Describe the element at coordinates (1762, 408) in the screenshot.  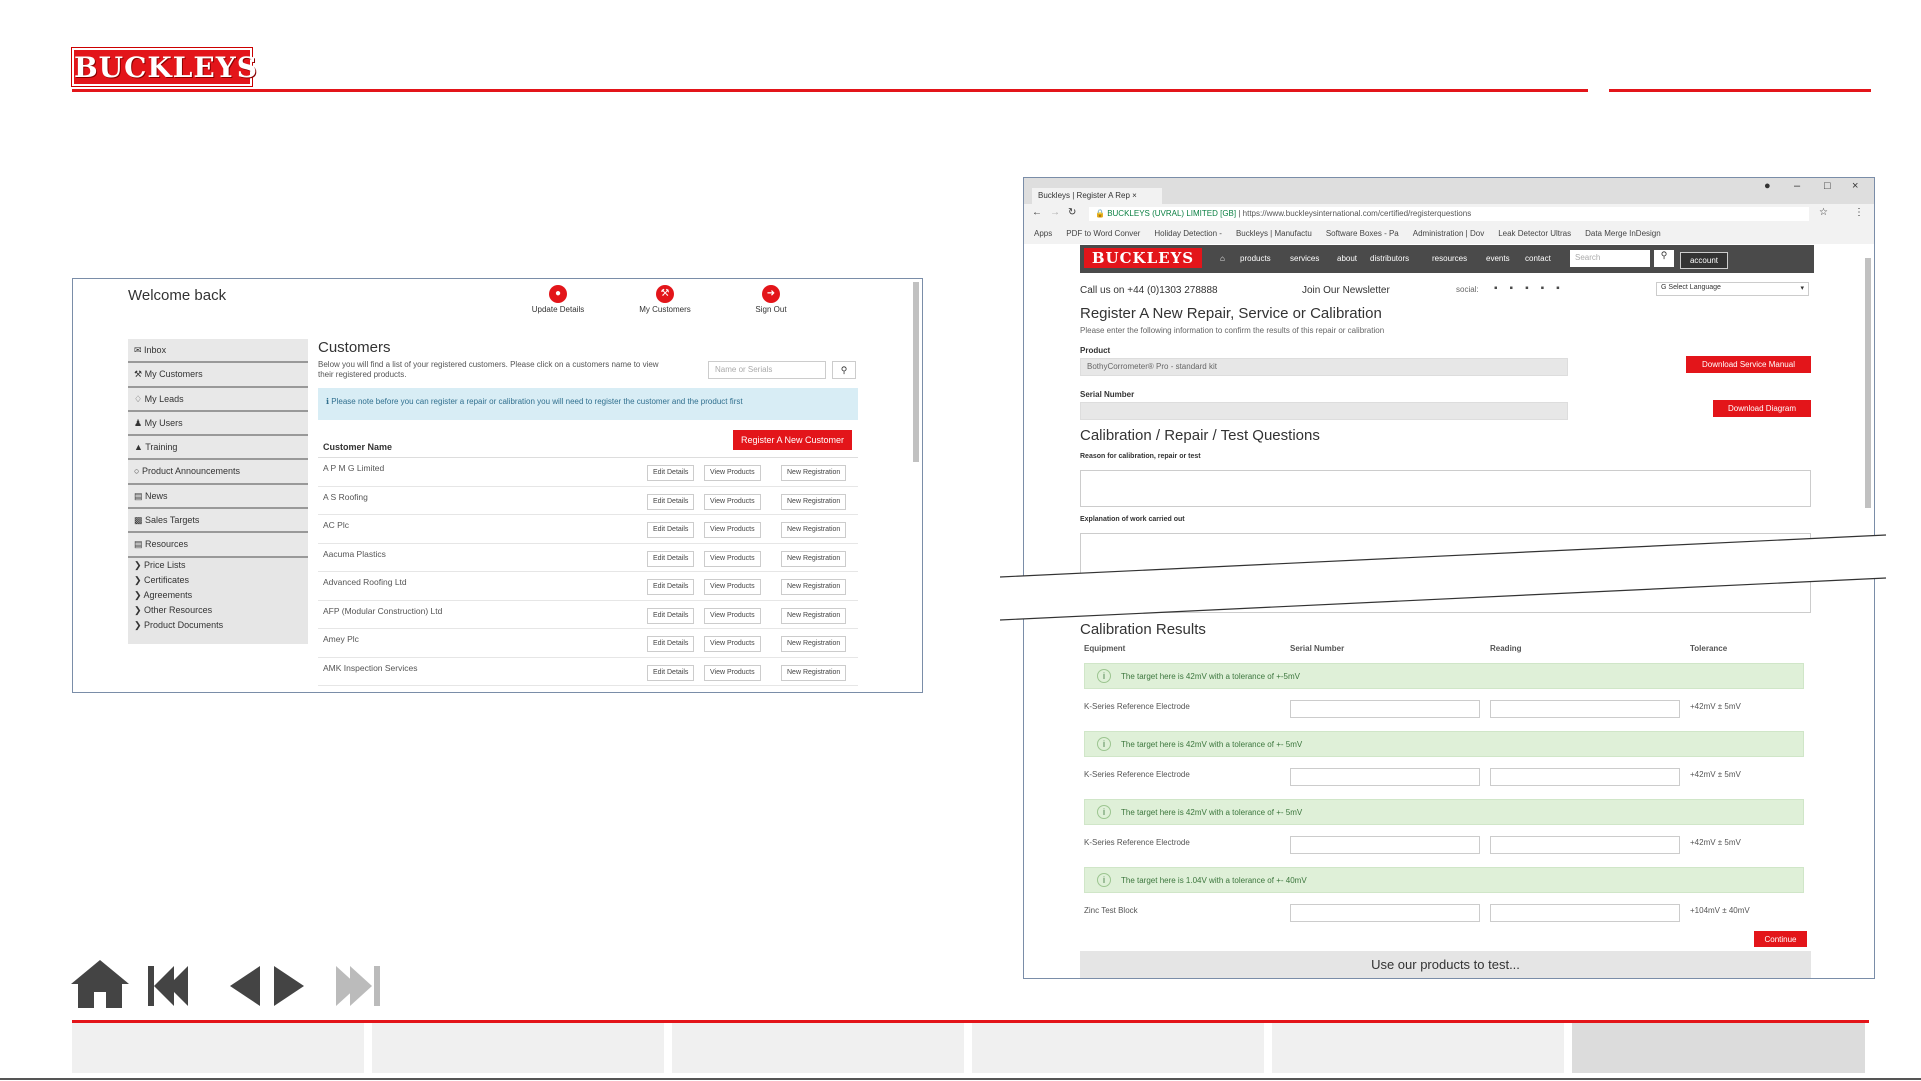
I see `download-diagram-button: Download Diagram` at that location.